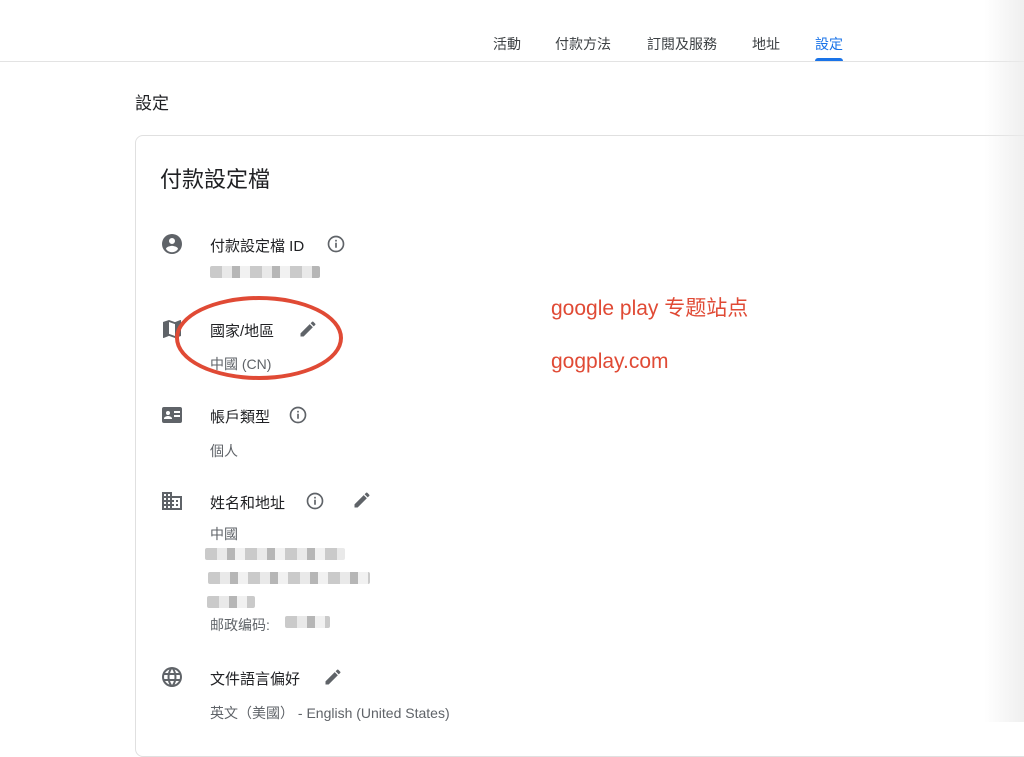  I want to click on name-address-label: 姓名和地址, so click(248, 503).